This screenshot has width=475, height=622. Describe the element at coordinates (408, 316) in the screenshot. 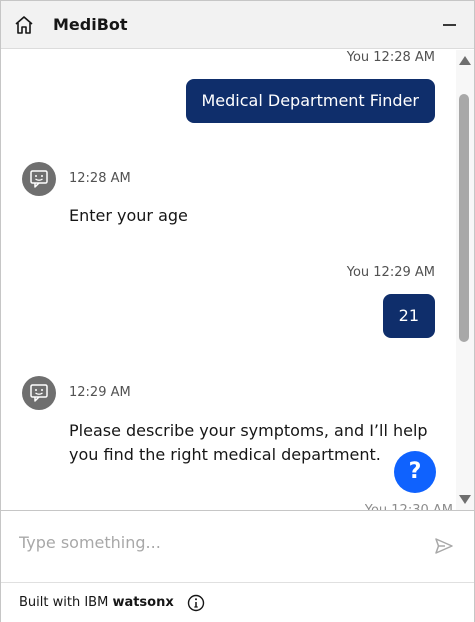

I see `user-message-bubble: 21` at that location.